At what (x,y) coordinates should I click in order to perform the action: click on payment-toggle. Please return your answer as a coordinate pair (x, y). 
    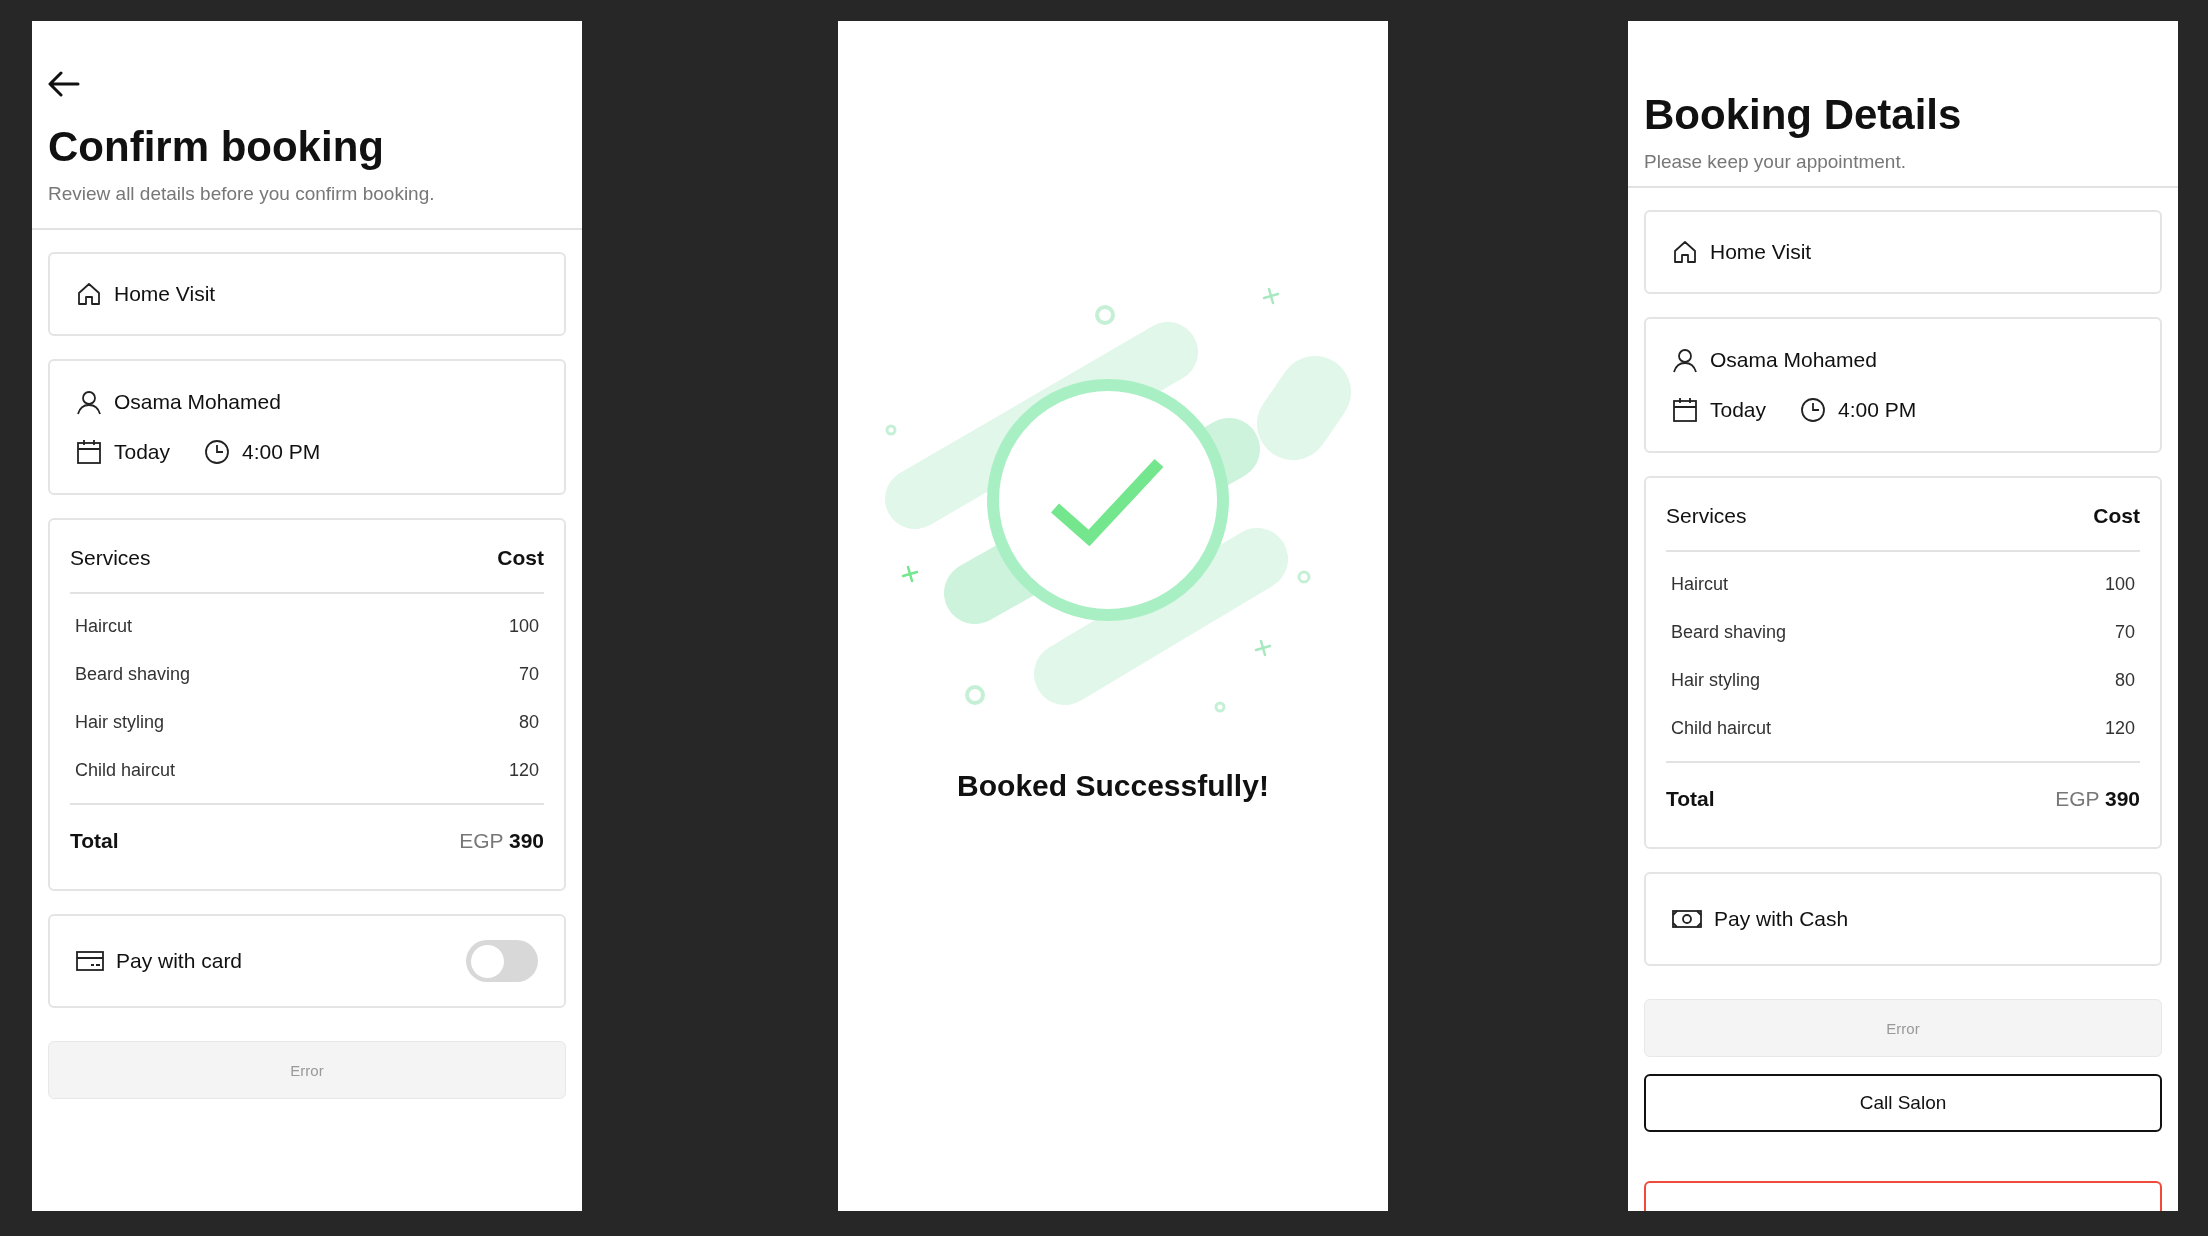
    Looking at the image, I should click on (502, 961).